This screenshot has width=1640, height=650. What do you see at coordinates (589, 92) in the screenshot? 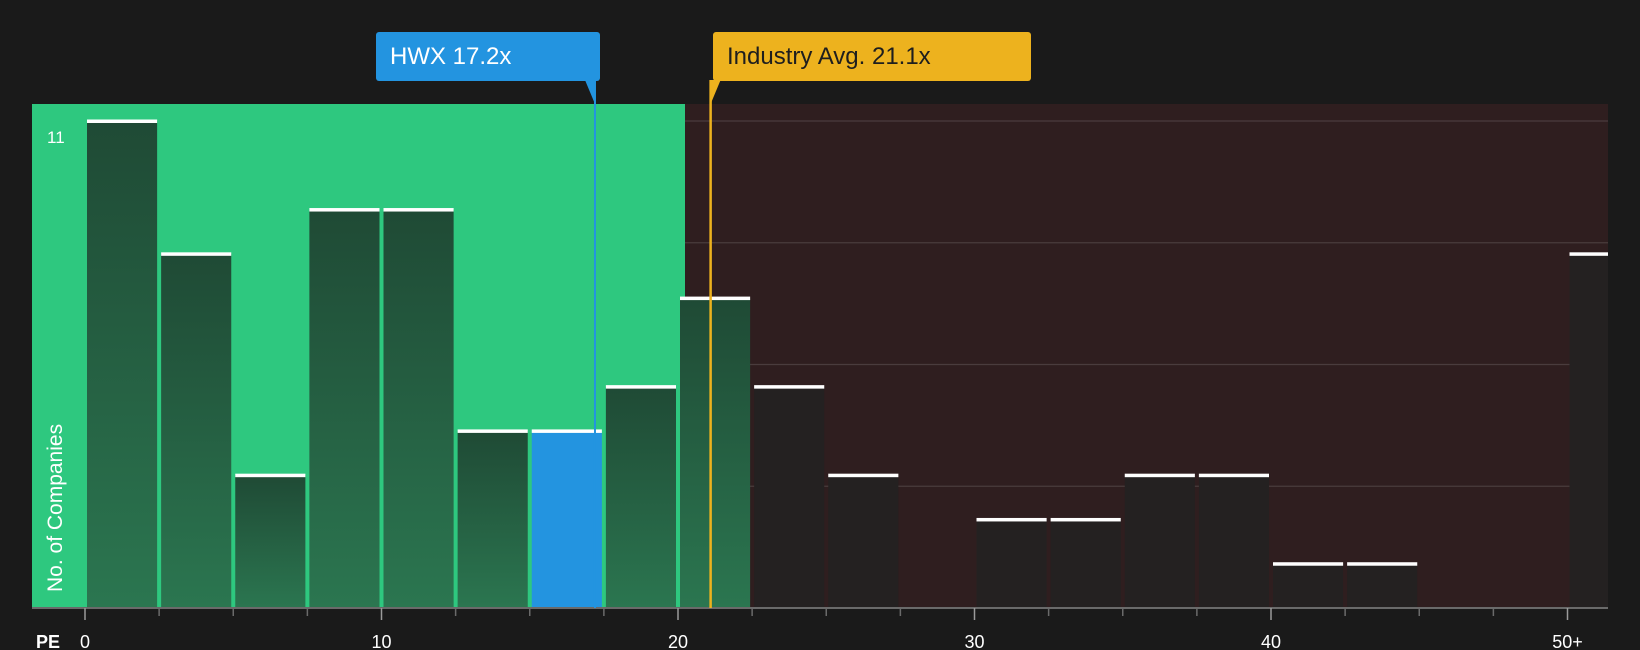
I see `company-callout-pointer` at bounding box center [589, 92].